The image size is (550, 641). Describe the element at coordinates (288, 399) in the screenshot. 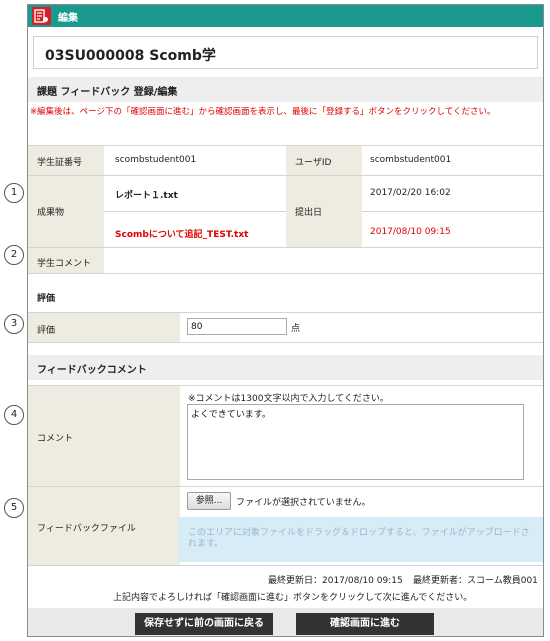

I see `comment-limit-note: ※コメントは1300文字以内で入力してください。` at that location.